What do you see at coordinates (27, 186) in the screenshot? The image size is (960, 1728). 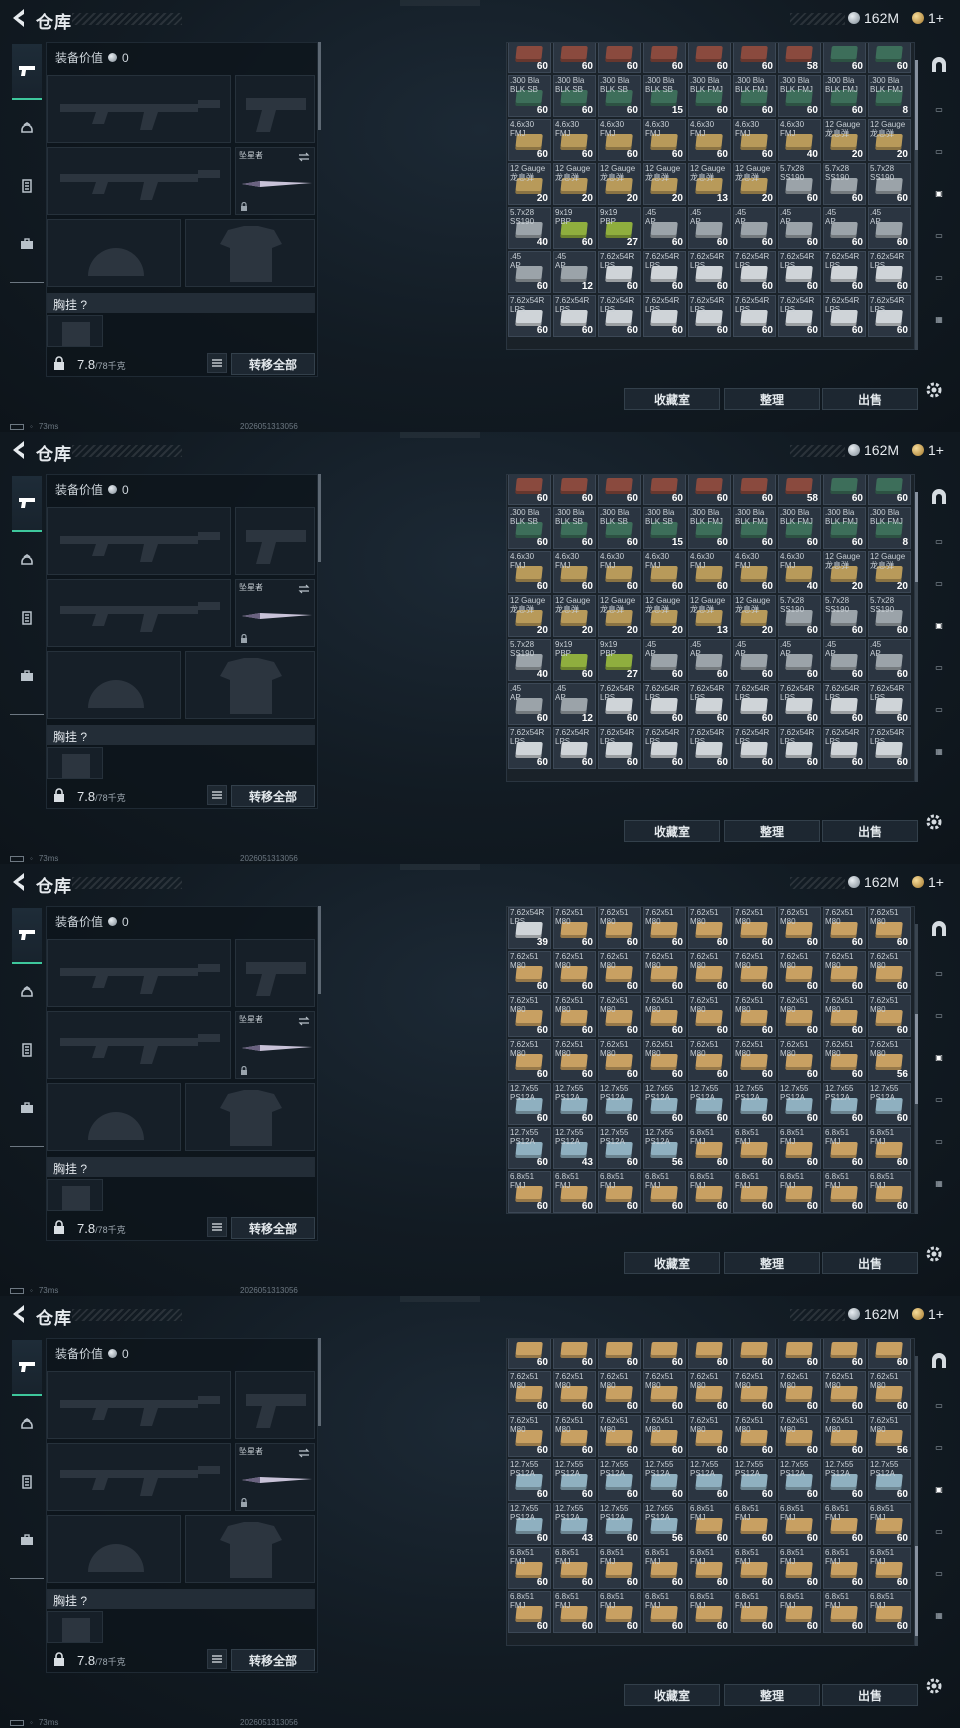 I see `tab-armor` at bounding box center [27, 186].